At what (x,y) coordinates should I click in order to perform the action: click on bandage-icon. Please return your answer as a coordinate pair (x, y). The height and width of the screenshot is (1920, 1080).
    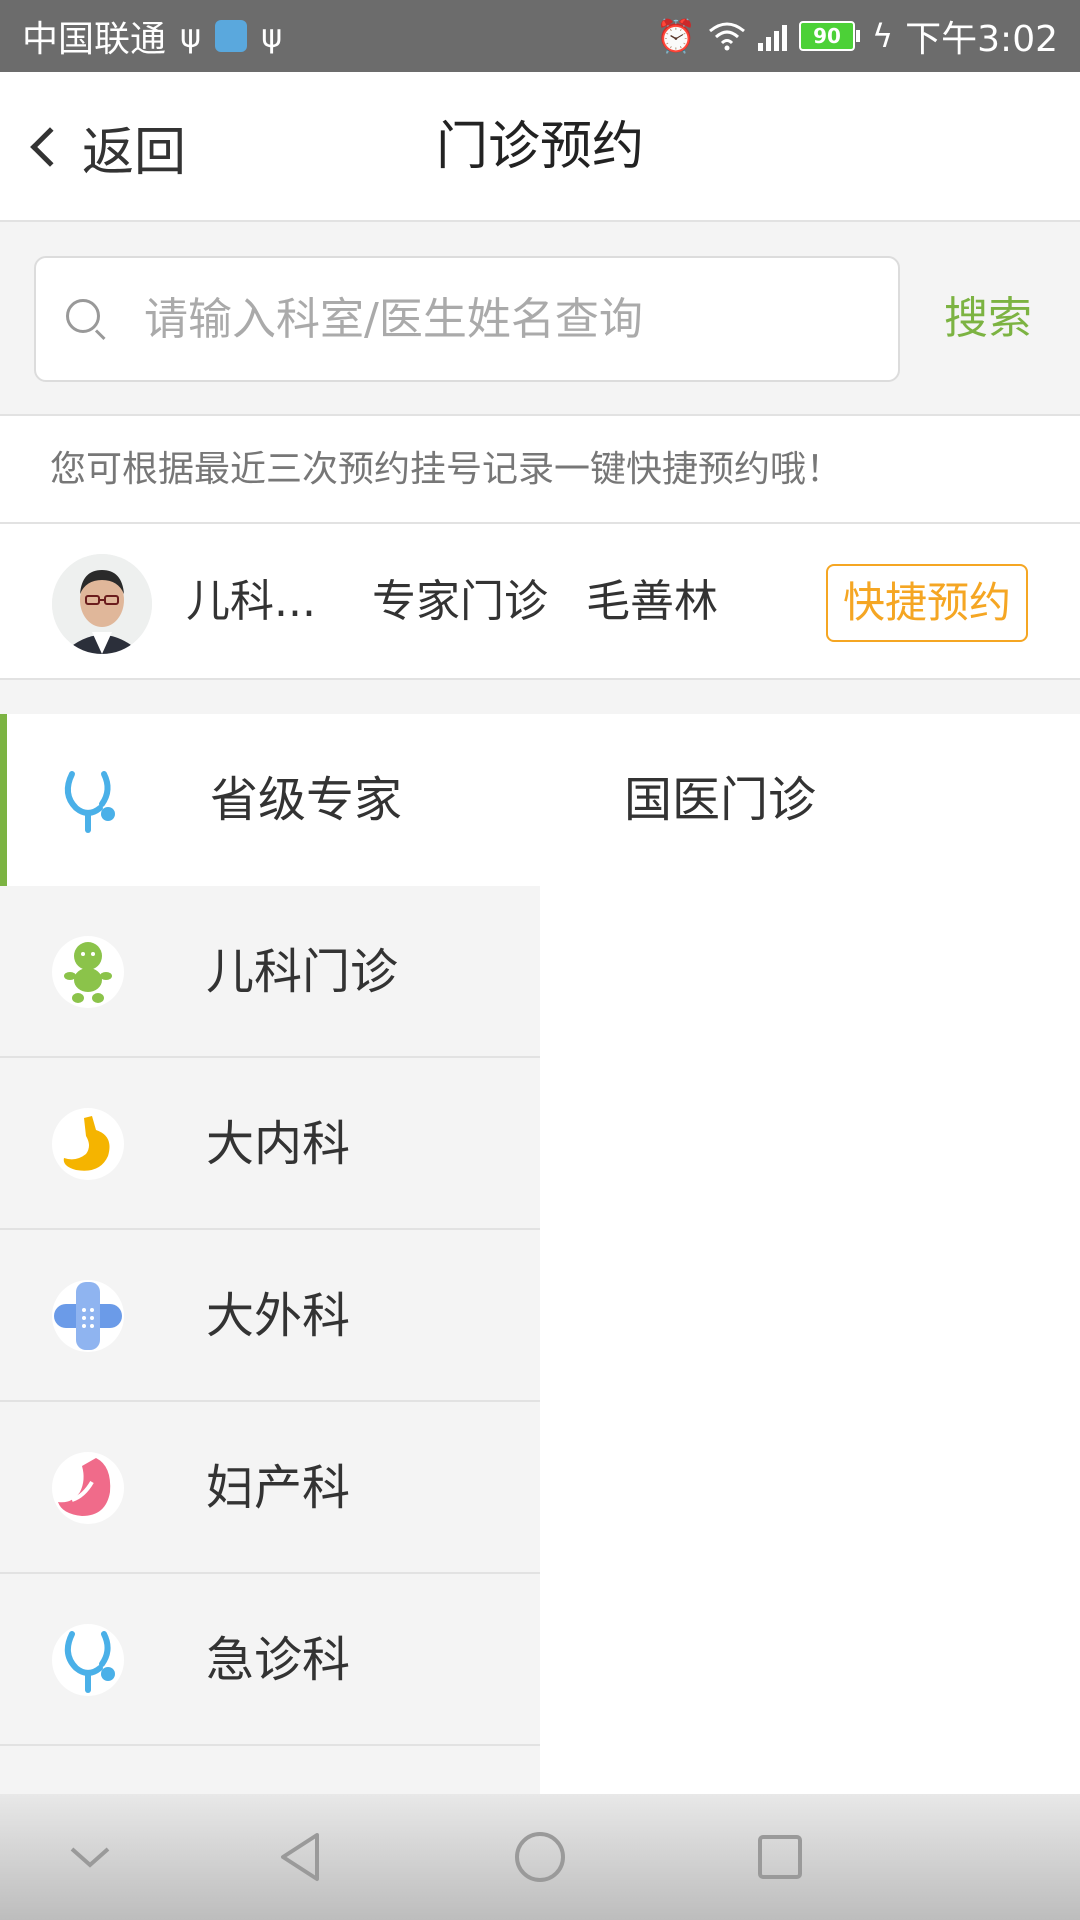
    Looking at the image, I should click on (88, 1316).